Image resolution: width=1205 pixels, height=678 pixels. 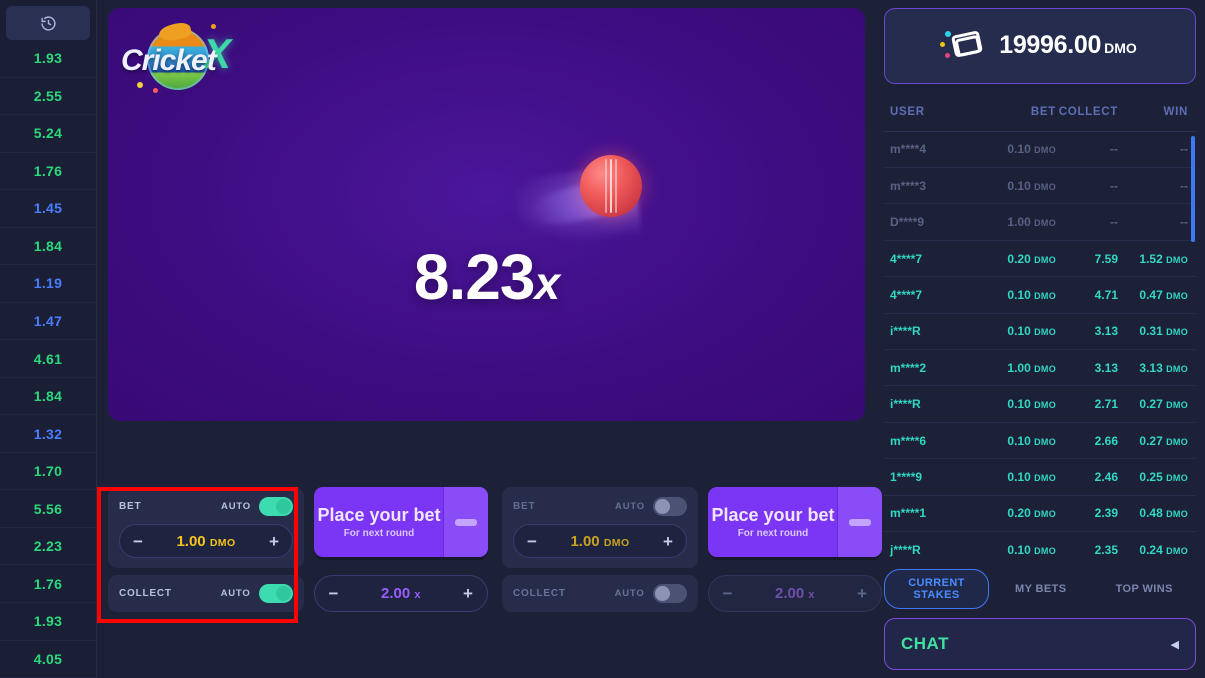 I want to click on table-row: i****R 0.10 DMO 3.13 0.31 DMO, so click(x=1040, y=332).